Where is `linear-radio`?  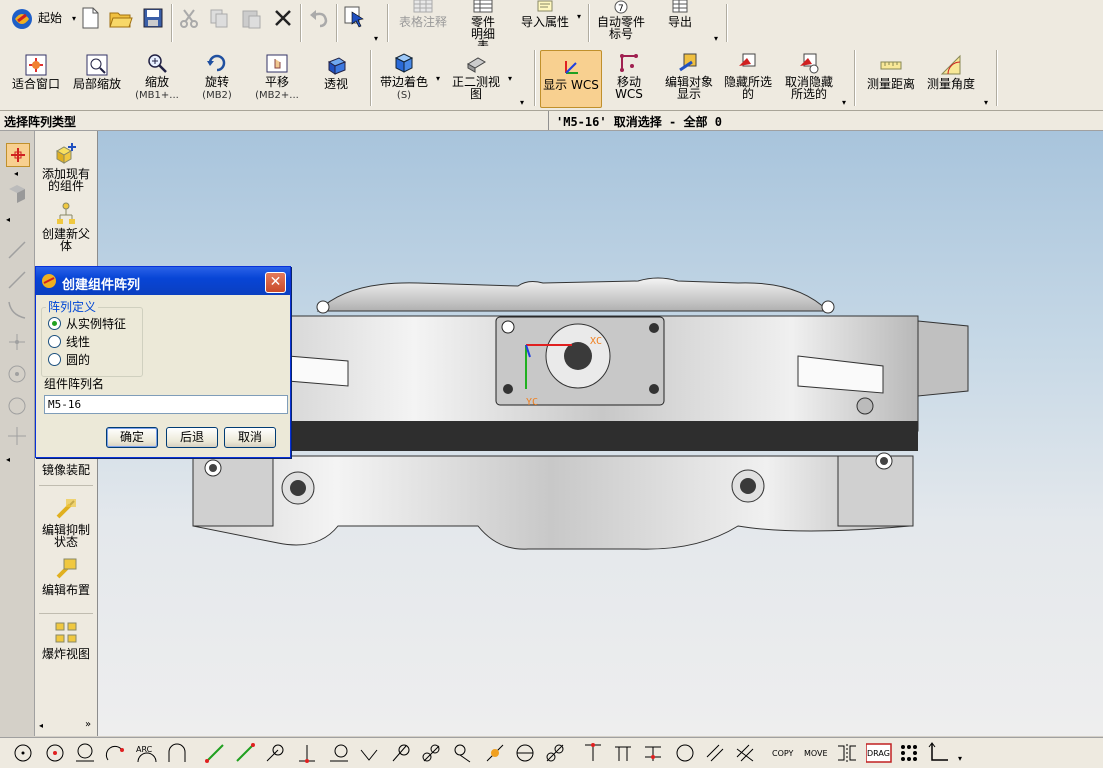
linear-radio is located at coordinates (54, 341).